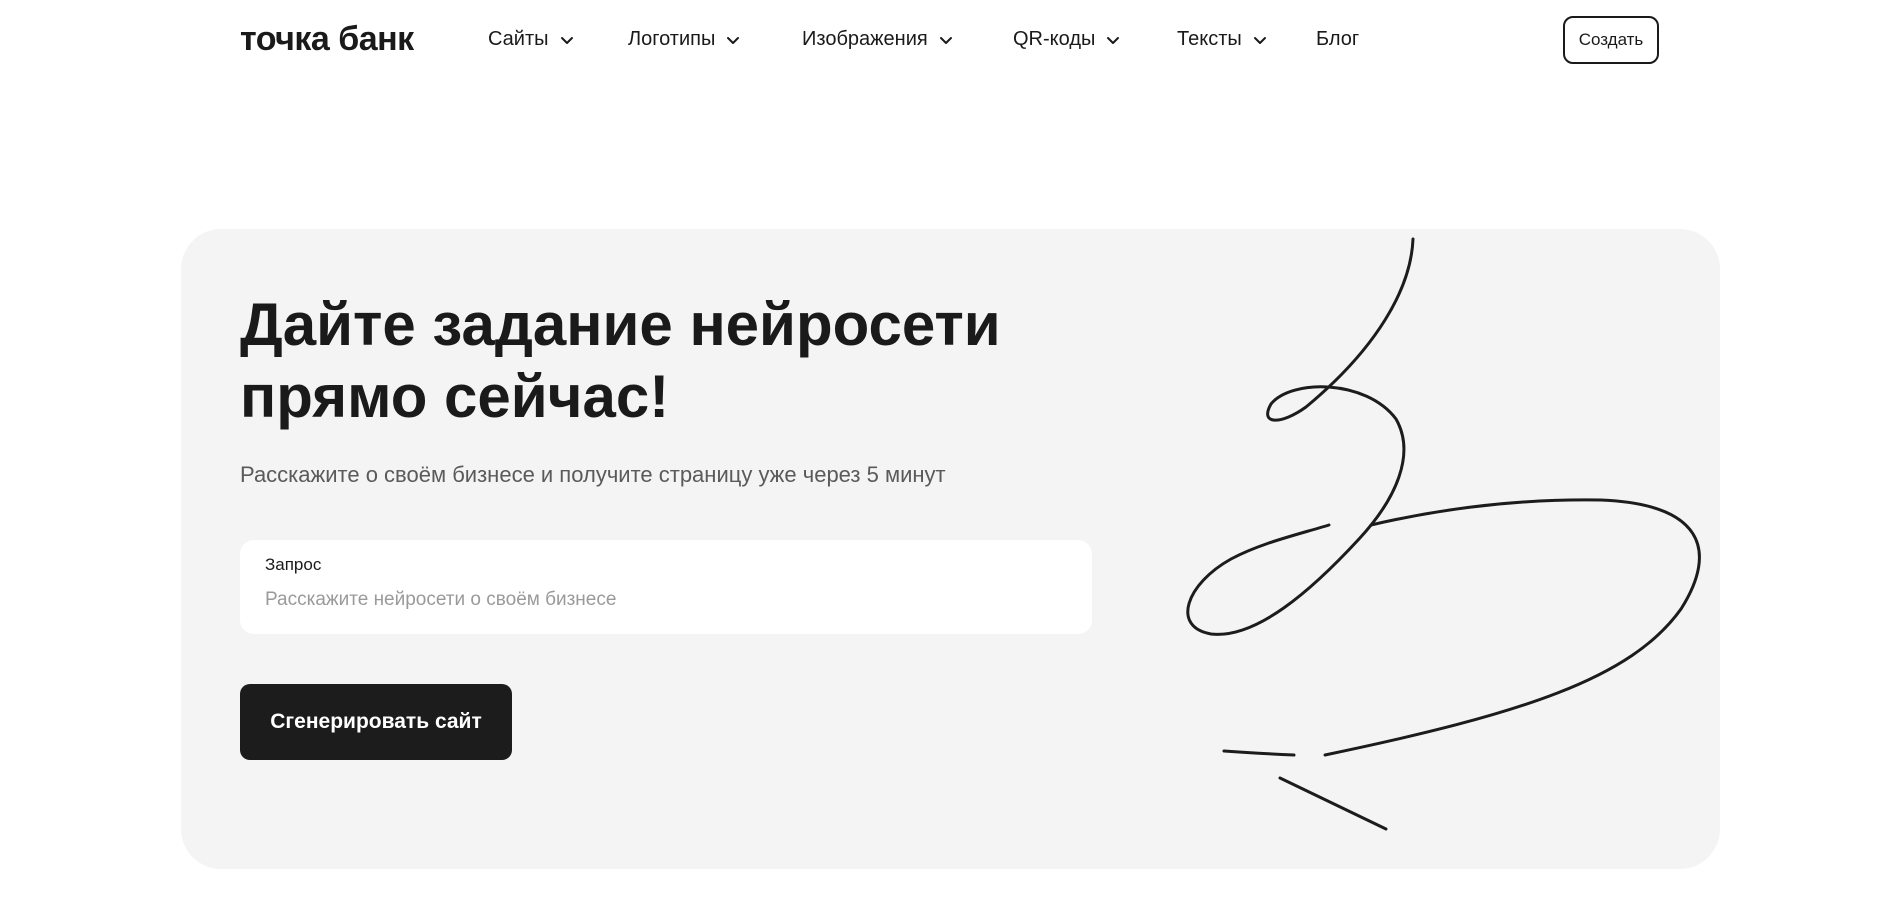 The width and height of the screenshot is (1894, 911). What do you see at coordinates (1054, 39) in the screenshot?
I see `nav-item-label: QR-коды` at bounding box center [1054, 39].